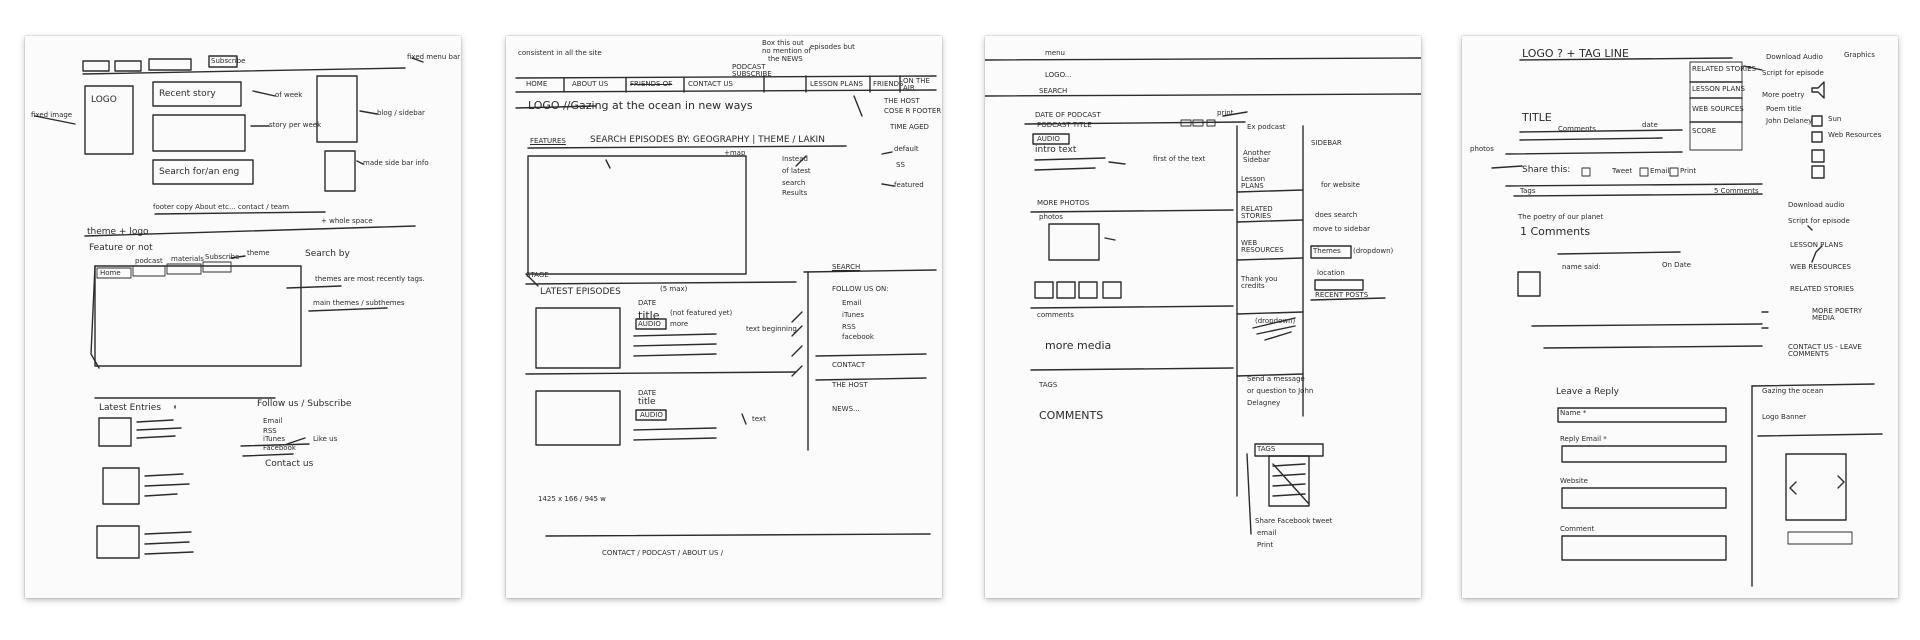 Image resolution: width=1920 pixels, height=640 pixels. Describe the element at coordinates (1583, 439) in the screenshot. I see `email-field-label: Reply Email *` at that location.